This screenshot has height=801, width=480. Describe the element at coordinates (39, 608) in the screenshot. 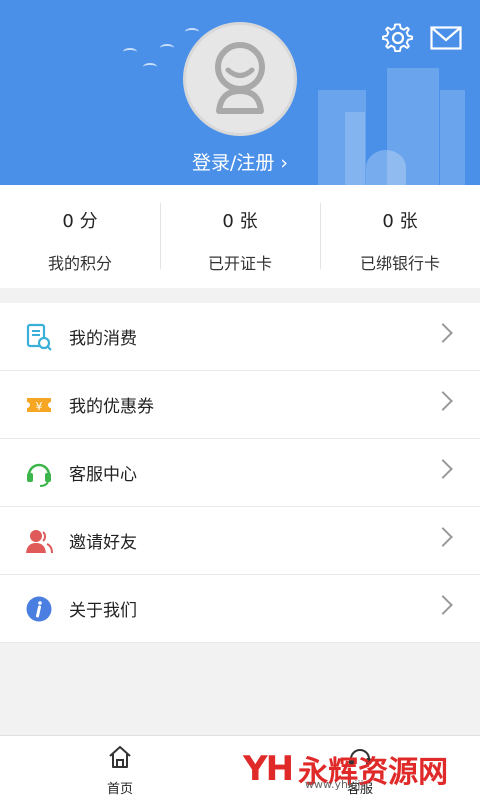

I see `info-icon` at that location.